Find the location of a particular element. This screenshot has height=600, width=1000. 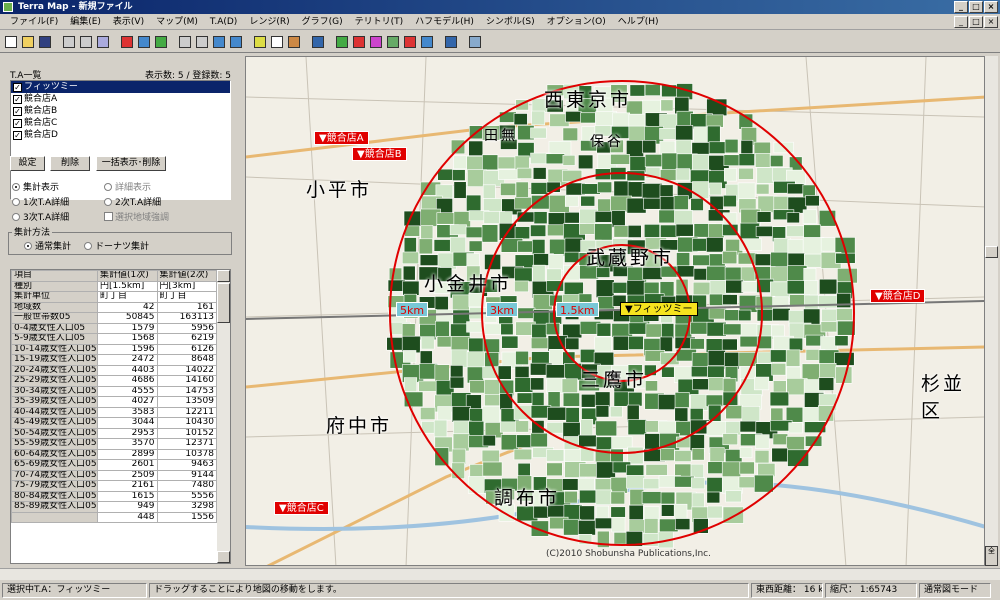

ta-list-item: ✓ 競合店D is located at coordinates (120, 135).